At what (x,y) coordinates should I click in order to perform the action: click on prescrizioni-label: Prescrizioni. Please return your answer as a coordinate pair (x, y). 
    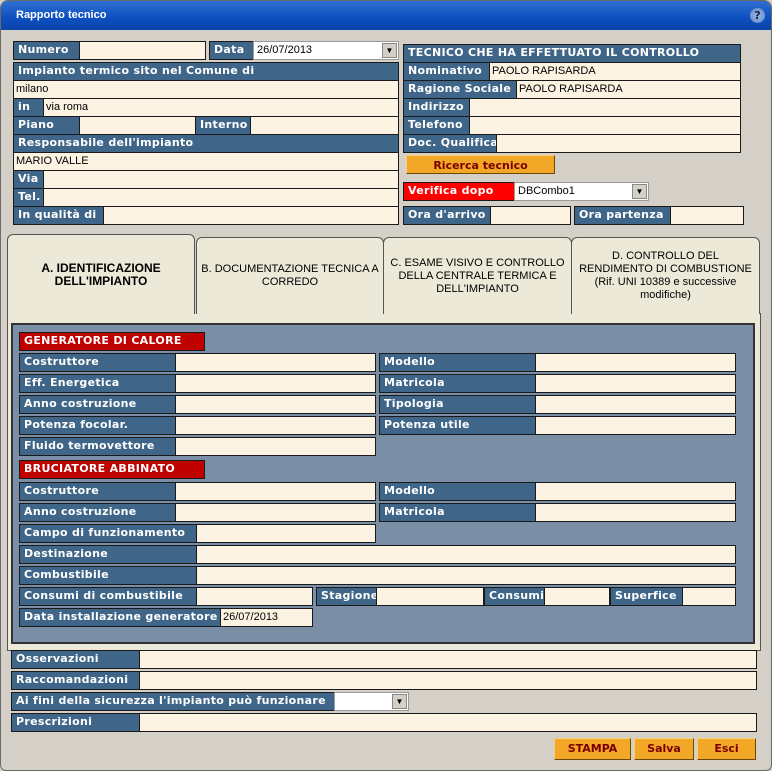
    Looking at the image, I should click on (75, 722).